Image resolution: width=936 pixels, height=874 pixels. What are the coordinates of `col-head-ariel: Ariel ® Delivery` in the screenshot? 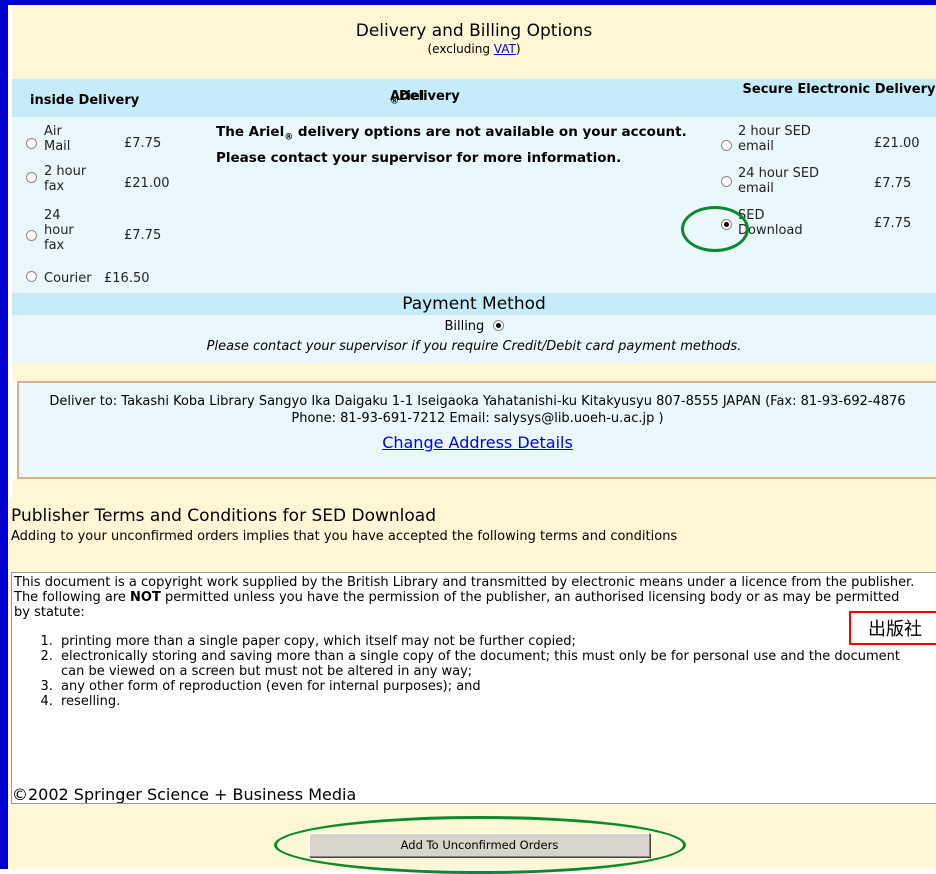 It's located at (457, 98).